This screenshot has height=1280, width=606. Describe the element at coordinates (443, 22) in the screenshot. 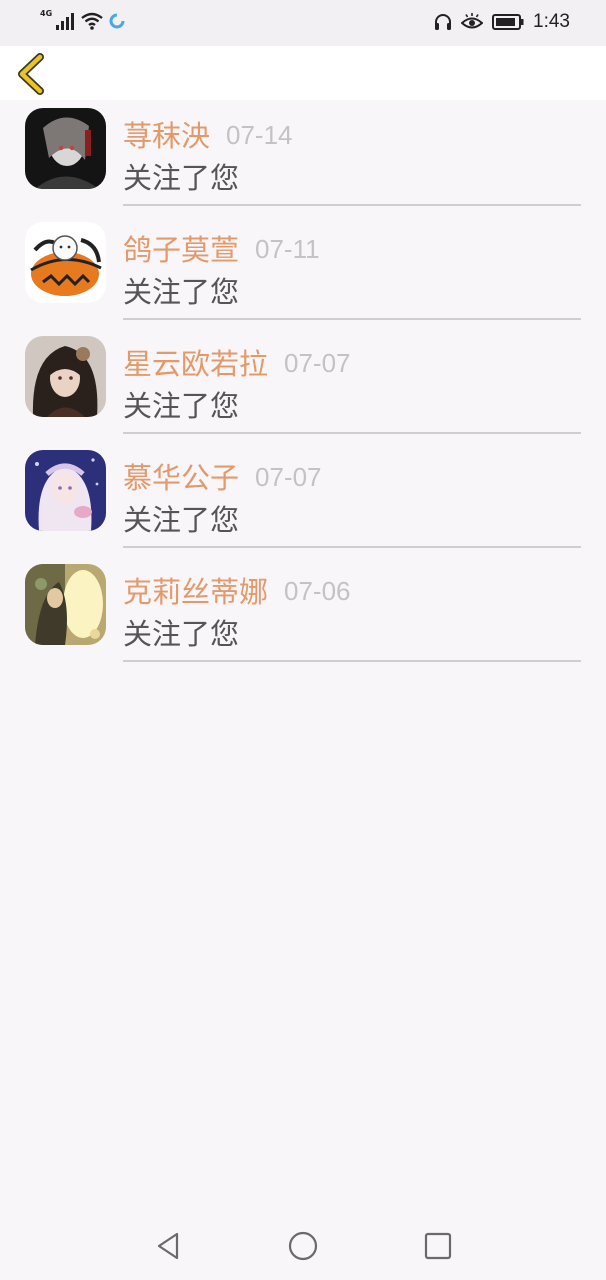

I see `headphones-icon` at that location.